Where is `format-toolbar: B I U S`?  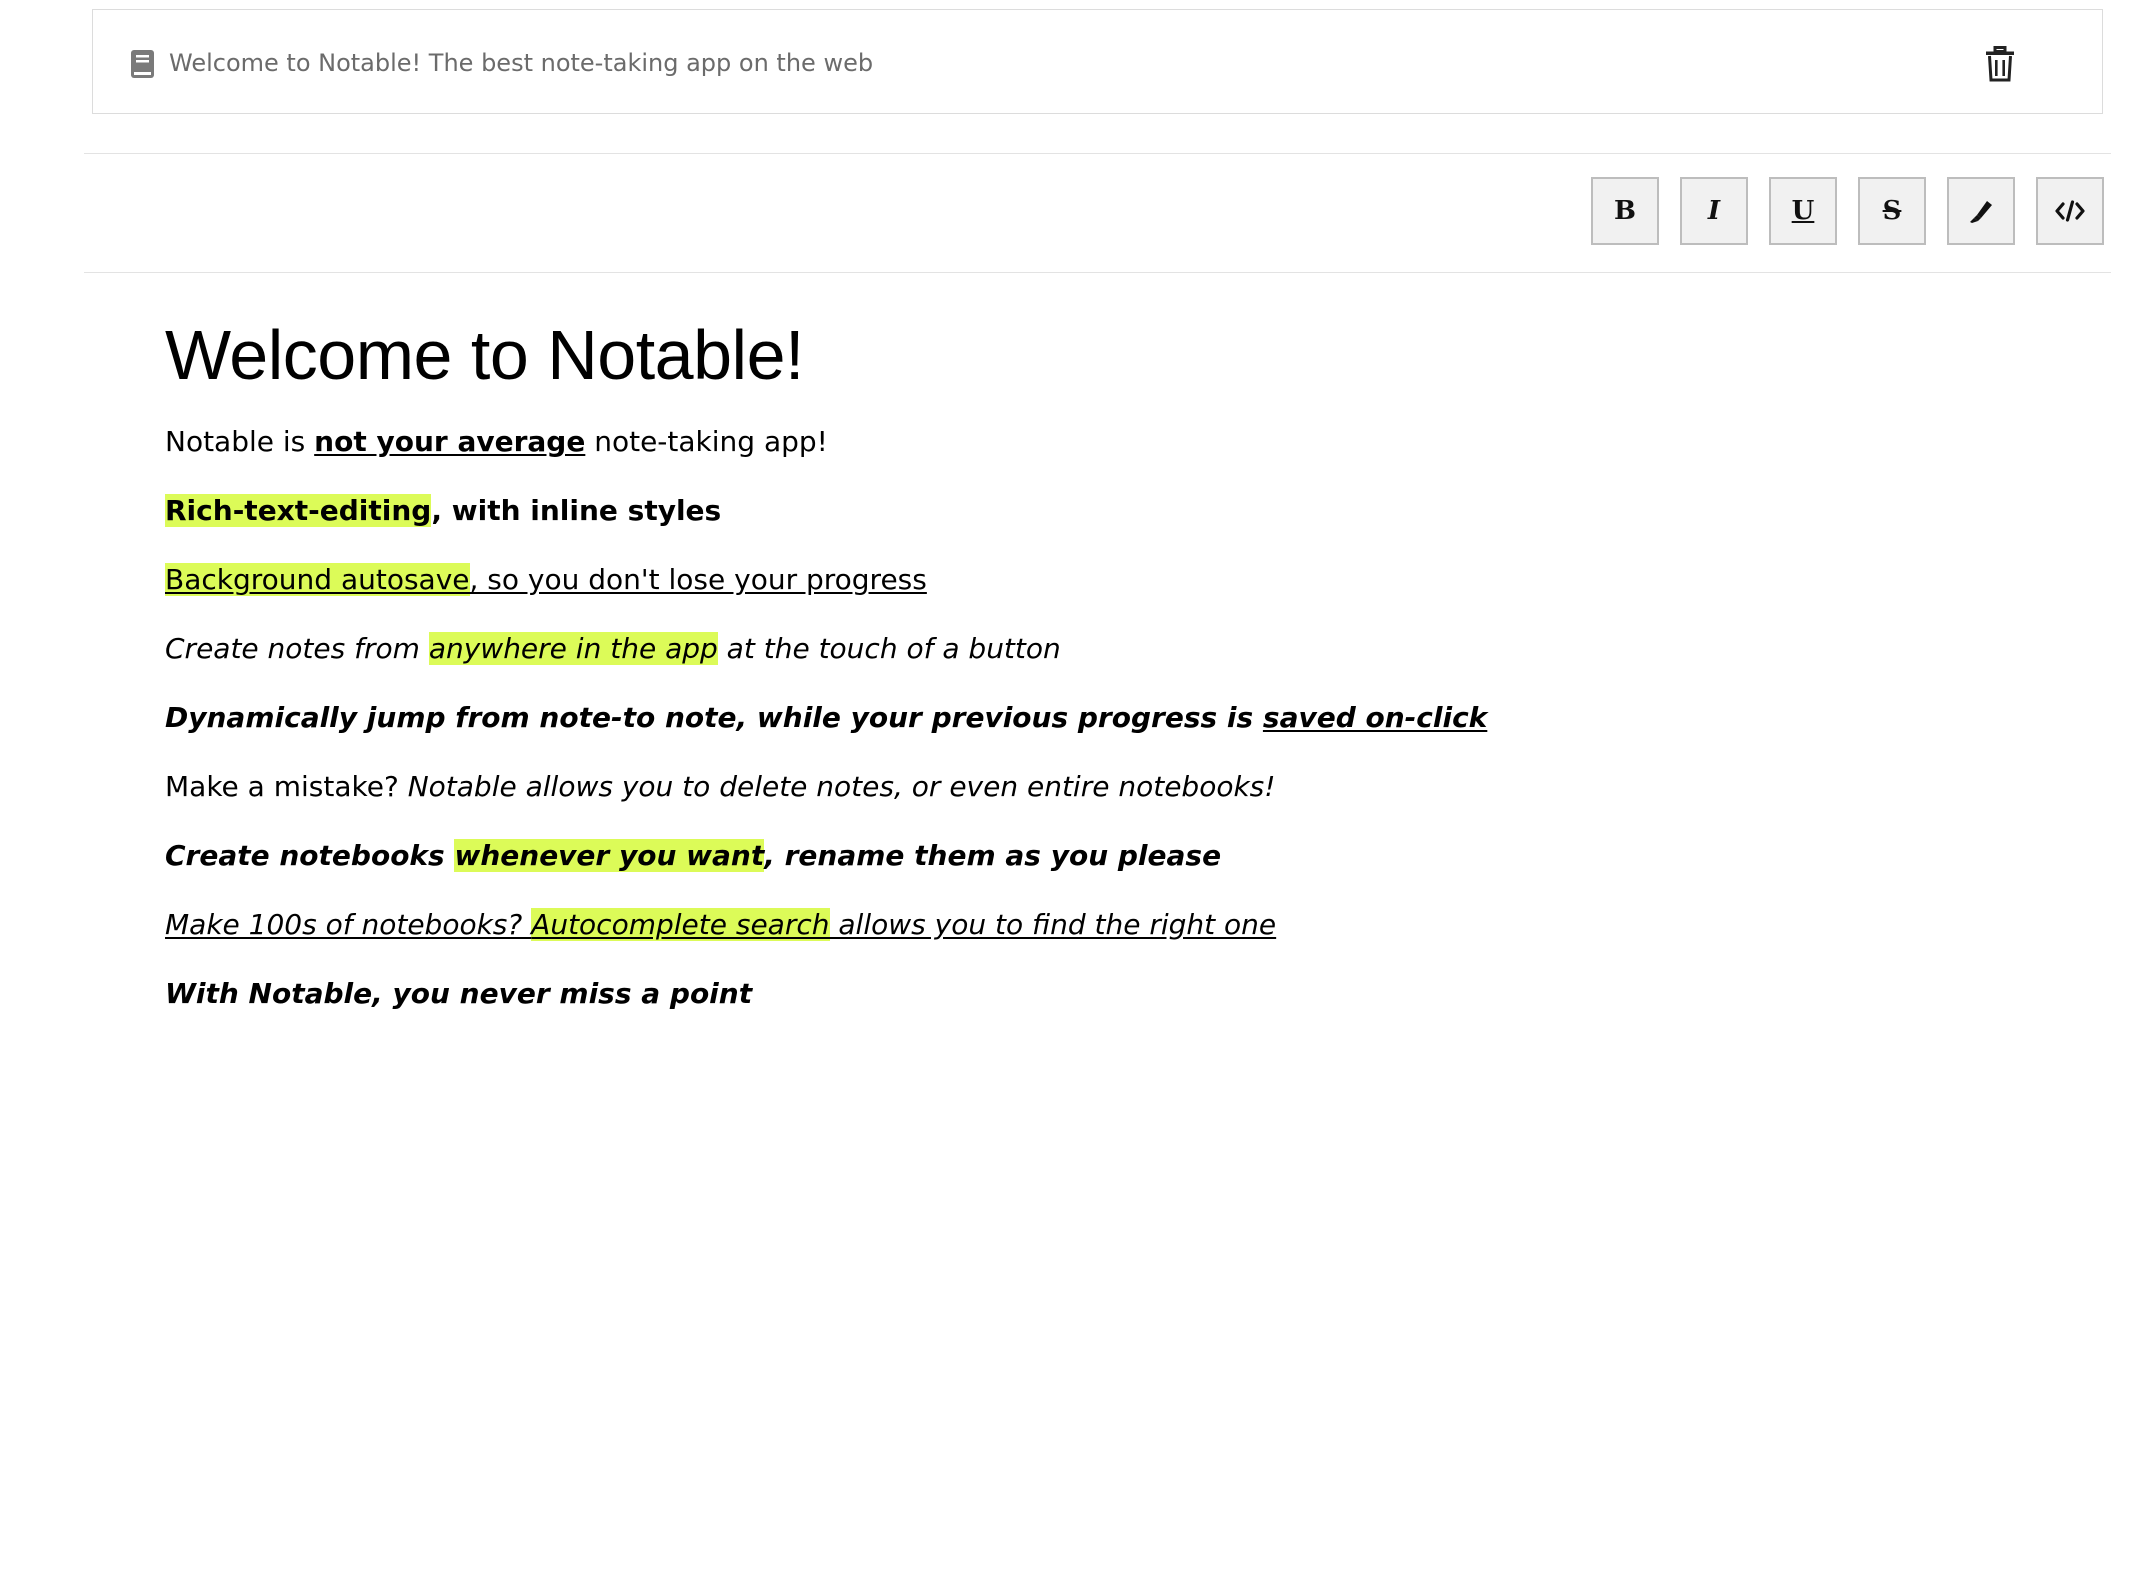 format-toolbar: B I U S is located at coordinates (1097, 213).